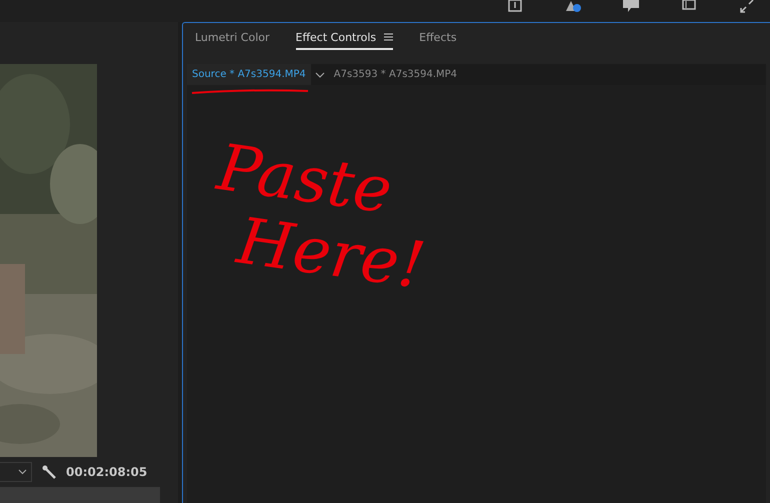  What do you see at coordinates (438, 38) in the screenshot?
I see `panel-tab: Effects` at bounding box center [438, 38].